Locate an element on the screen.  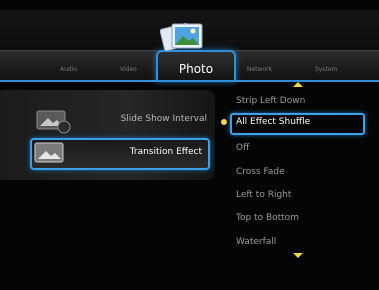
menu-item-slide-show-interval: Slide Show Interval is located at coordinates (107, 121).